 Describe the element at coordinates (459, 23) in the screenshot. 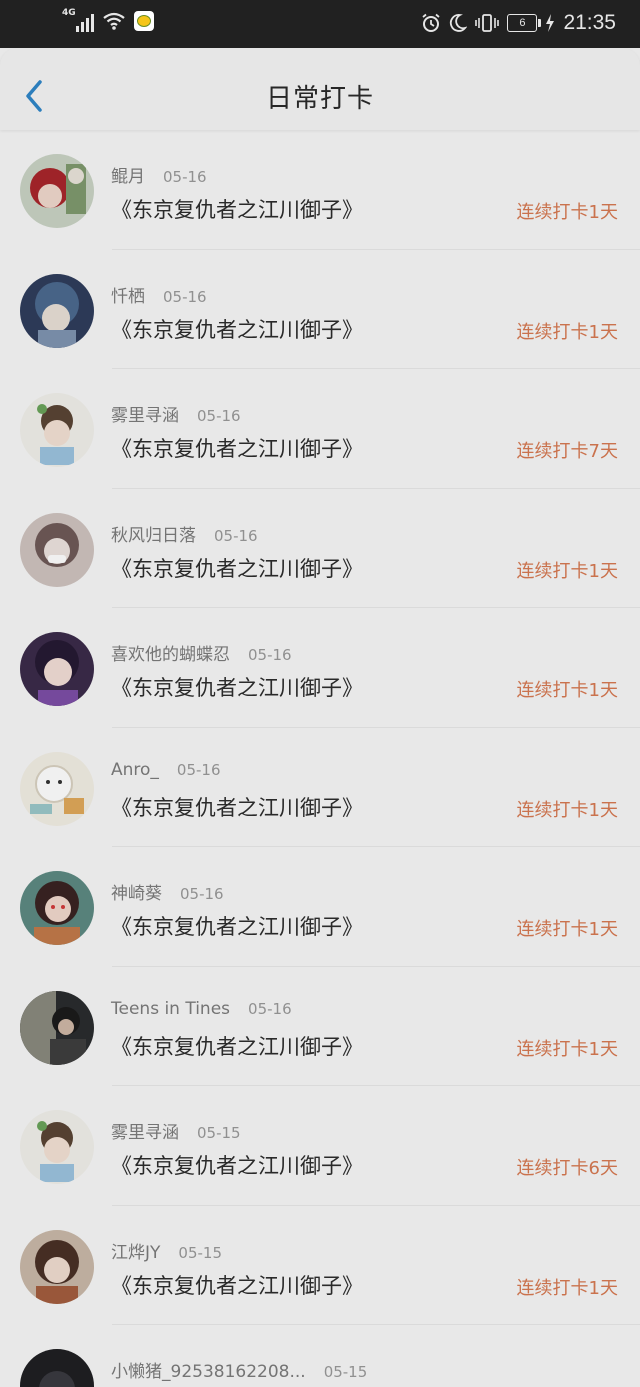

I see `do-not-disturb-icon` at that location.